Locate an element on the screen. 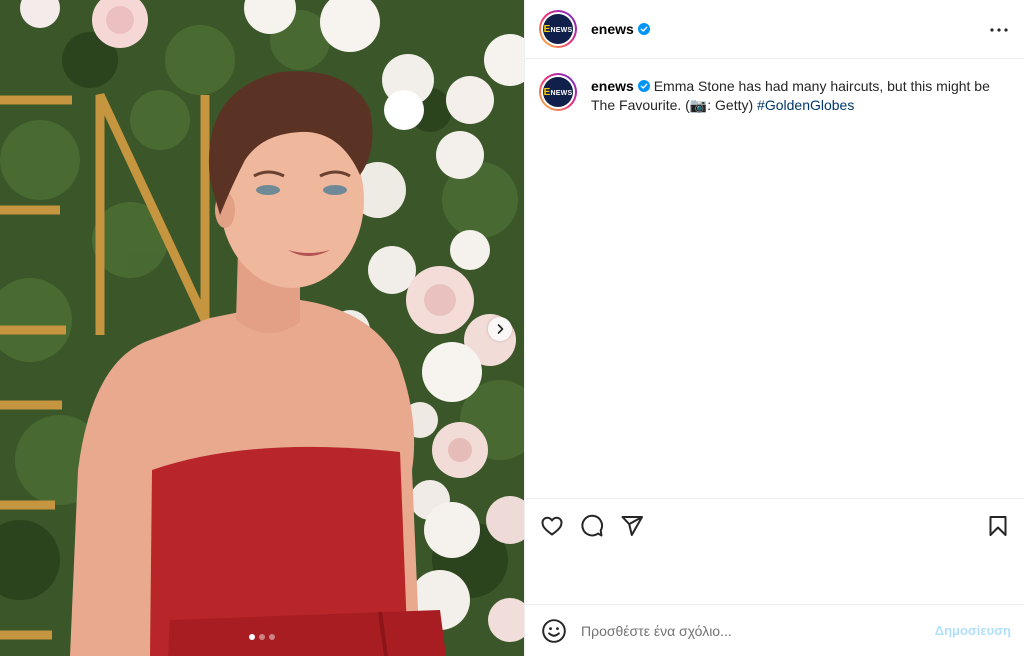  username: enews is located at coordinates (612, 29).